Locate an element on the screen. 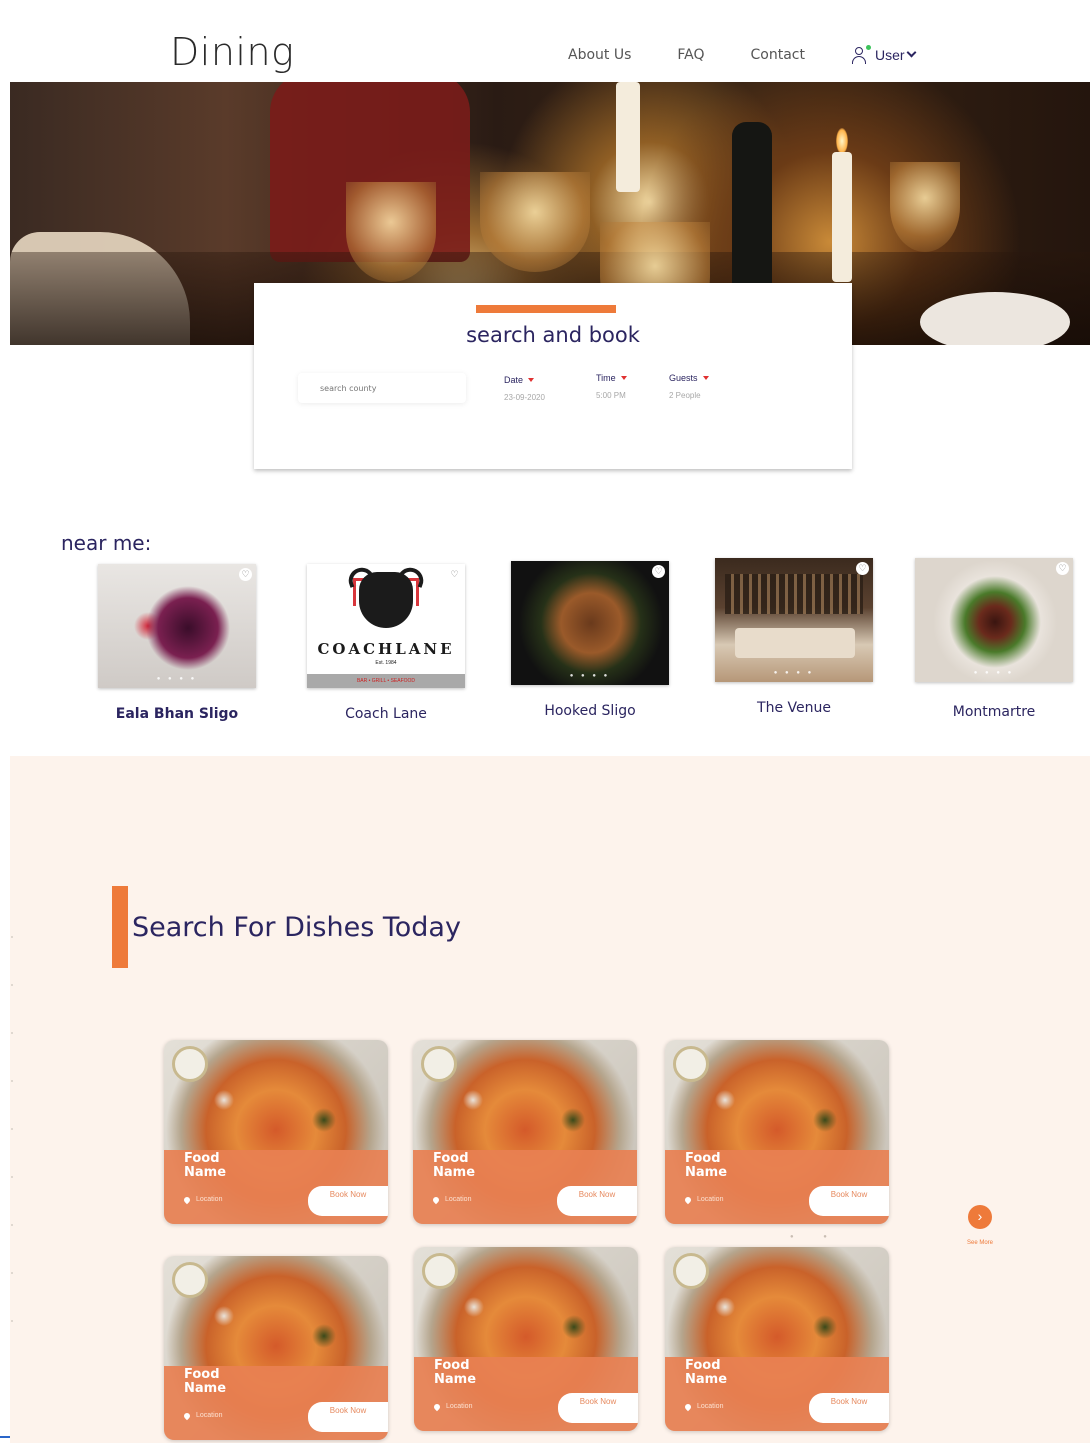  dishes-heading: Search For Dishes Today is located at coordinates (296, 927).